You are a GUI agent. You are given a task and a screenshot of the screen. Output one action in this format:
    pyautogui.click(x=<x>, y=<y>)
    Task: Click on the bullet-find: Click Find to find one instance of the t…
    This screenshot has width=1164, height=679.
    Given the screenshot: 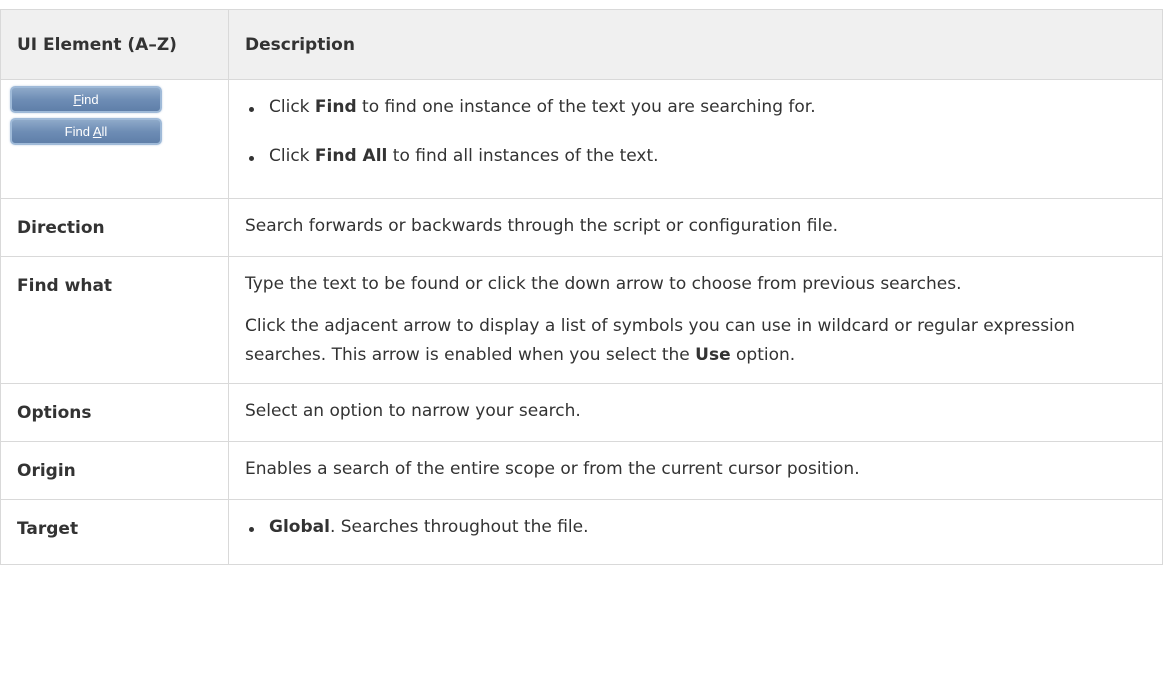 What is the action you would take?
    pyautogui.click(x=695, y=107)
    